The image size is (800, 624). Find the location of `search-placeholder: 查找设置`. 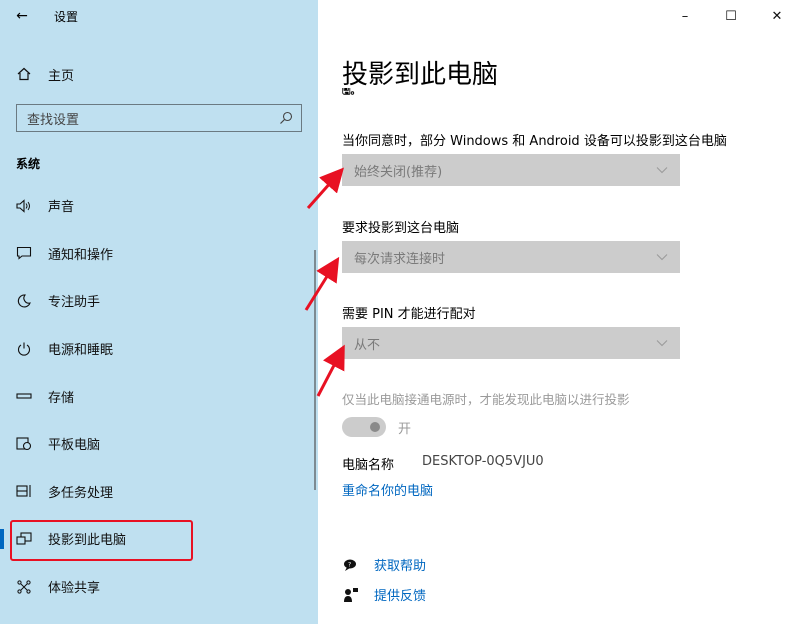

search-placeholder: 查找设置 is located at coordinates (53, 120).